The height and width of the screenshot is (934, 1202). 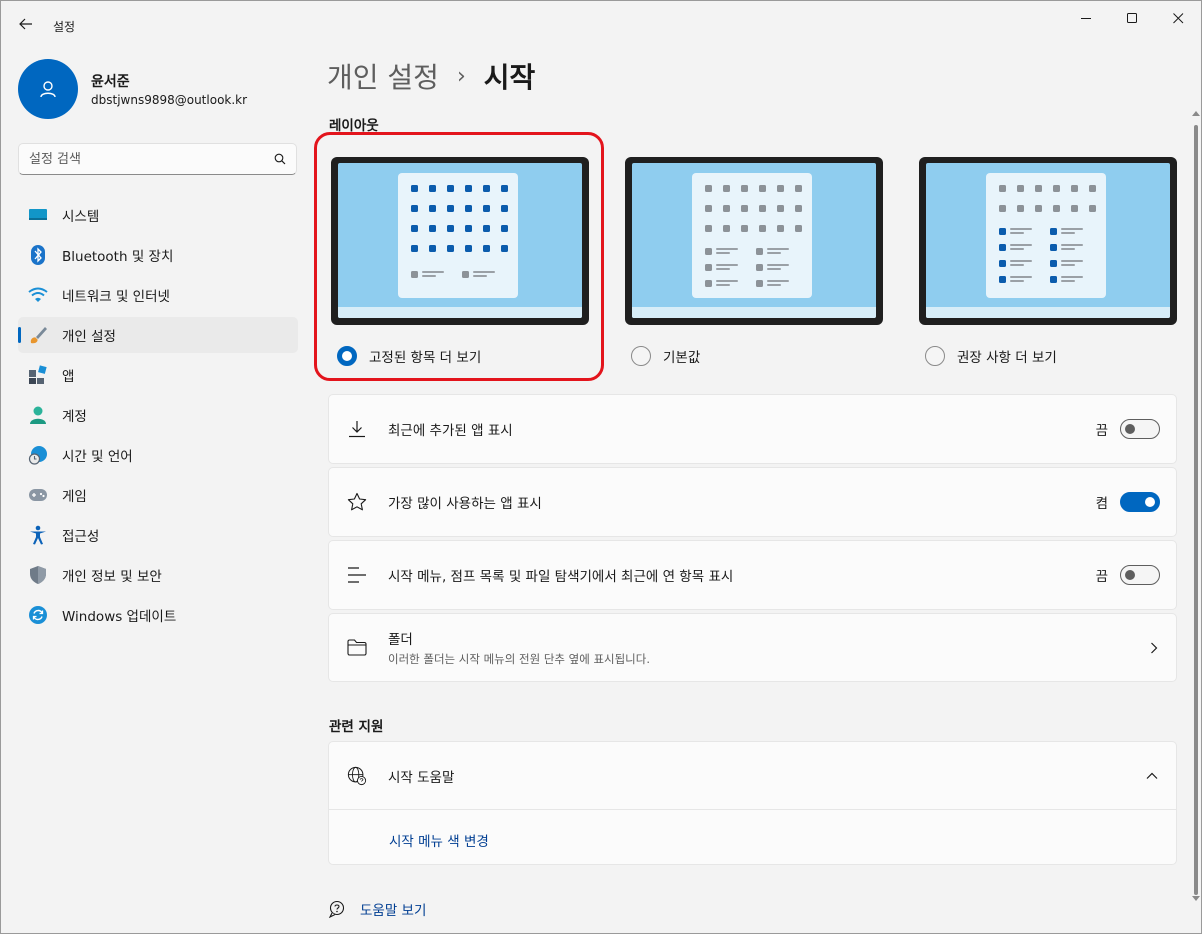 I want to click on sidebar-item-label: 개인 설정, so click(x=89, y=337).